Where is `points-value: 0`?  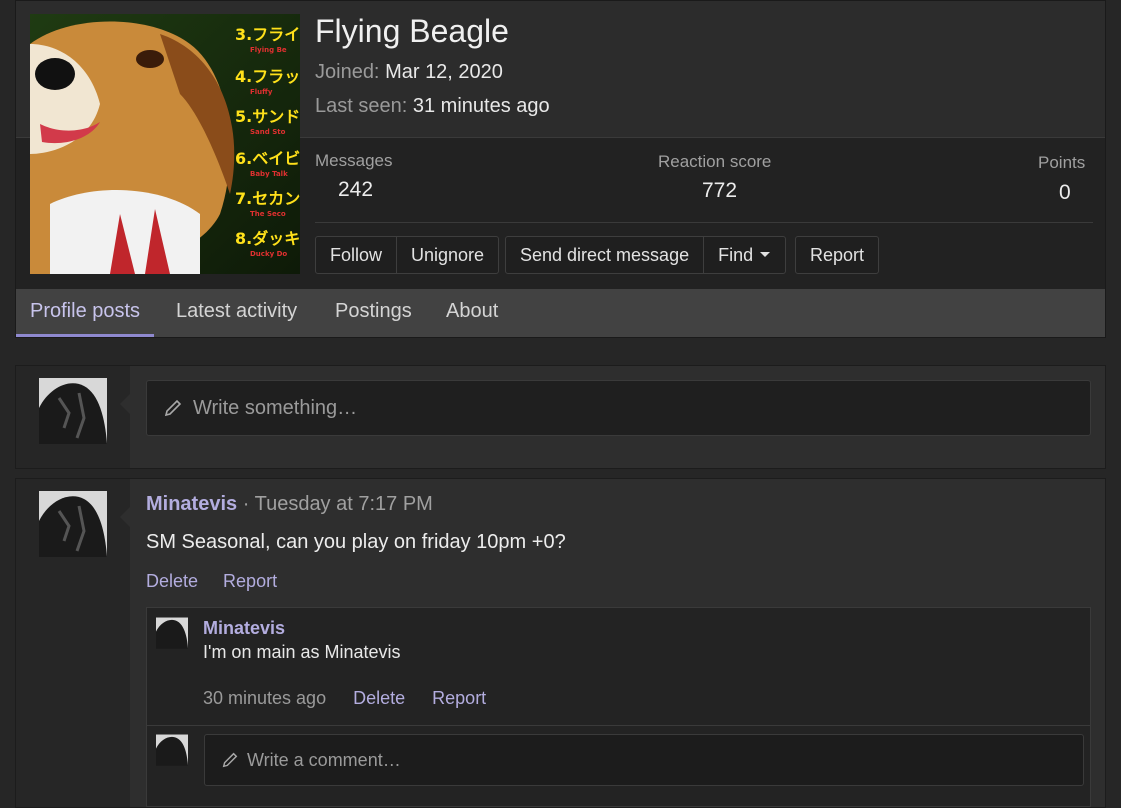 points-value: 0 is located at coordinates (1065, 193).